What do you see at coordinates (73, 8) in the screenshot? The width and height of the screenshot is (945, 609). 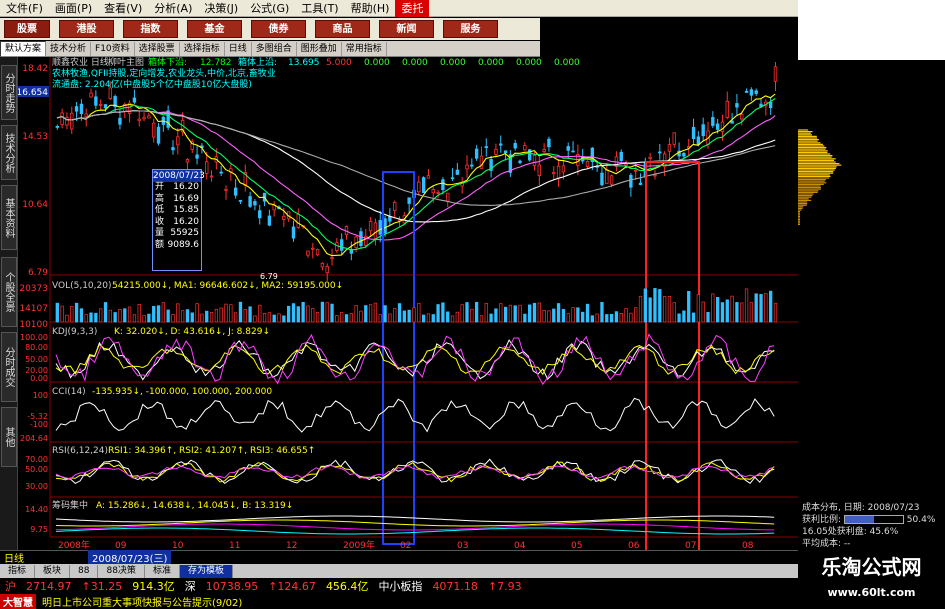 I see `menu-item: 画面(P)` at bounding box center [73, 8].